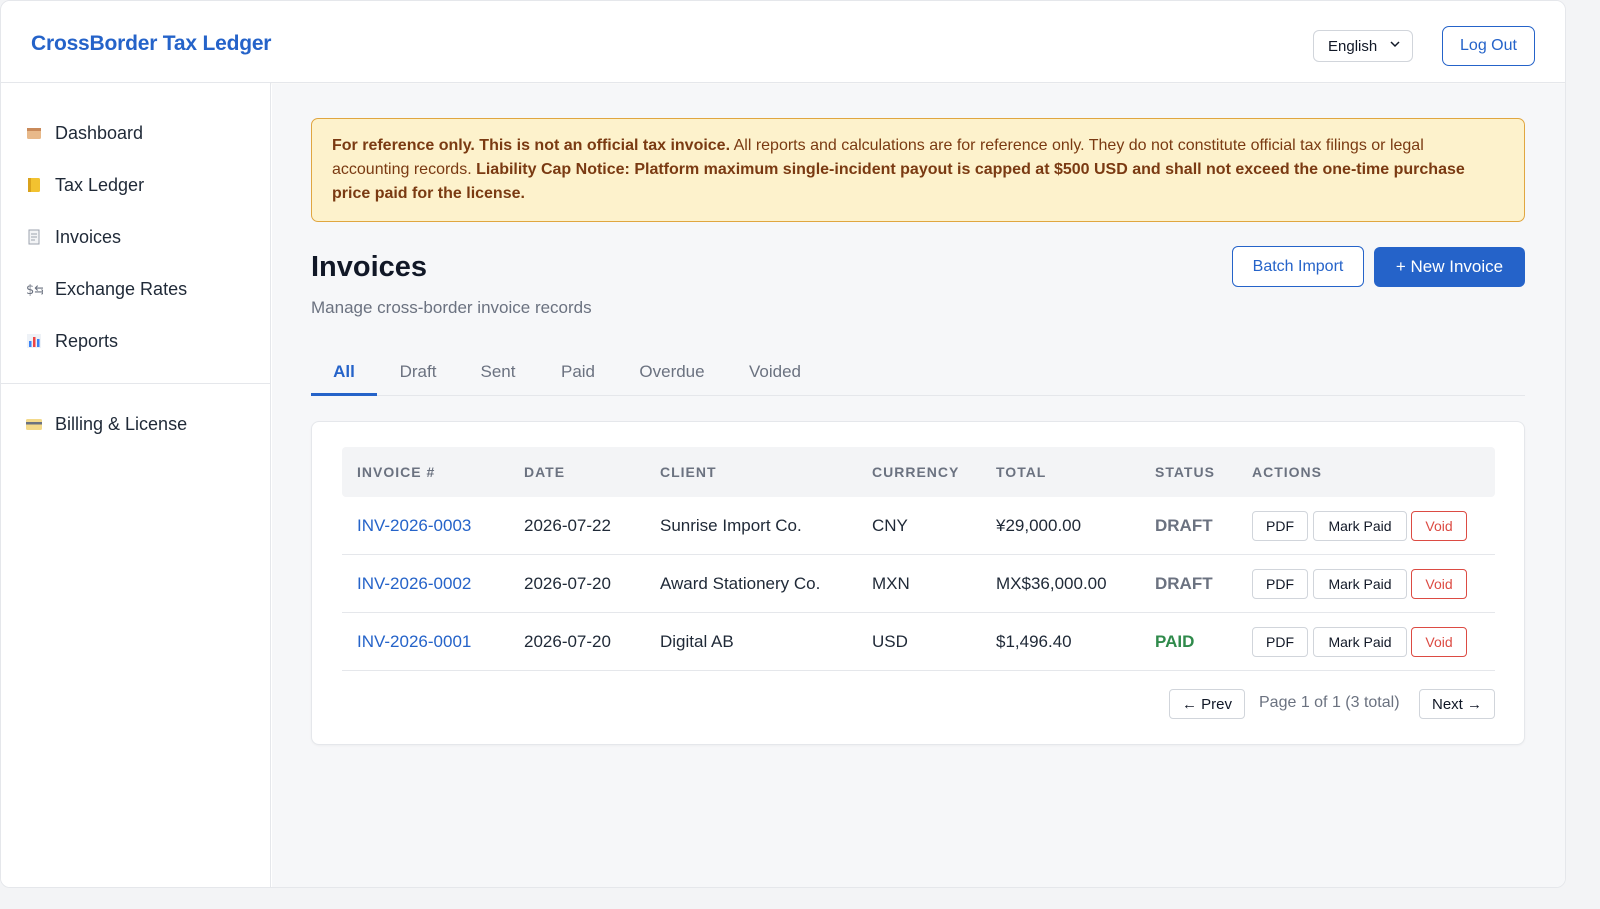 Image resolution: width=1600 pixels, height=909 pixels. What do you see at coordinates (121, 423) in the screenshot?
I see `sidebar-item-label: Billing & License` at bounding box center [121, 423].